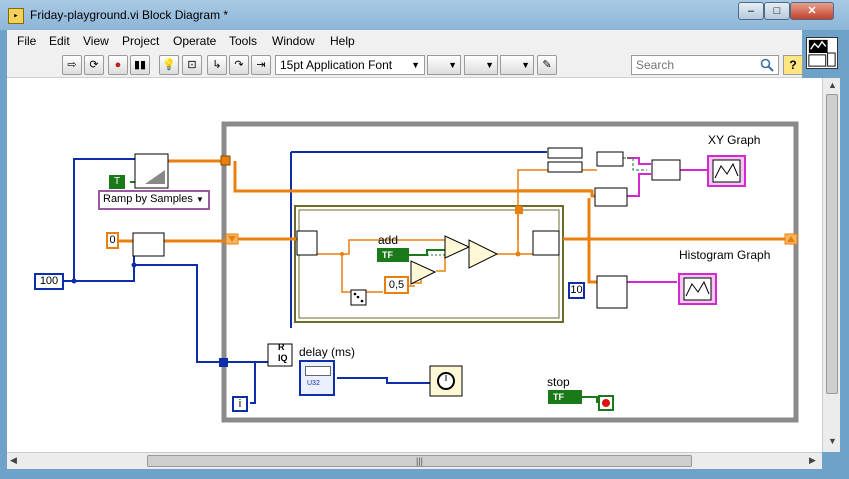 This screenshot has height=479, width=849. I want to click on u32-label: U32, so click(313, 383).